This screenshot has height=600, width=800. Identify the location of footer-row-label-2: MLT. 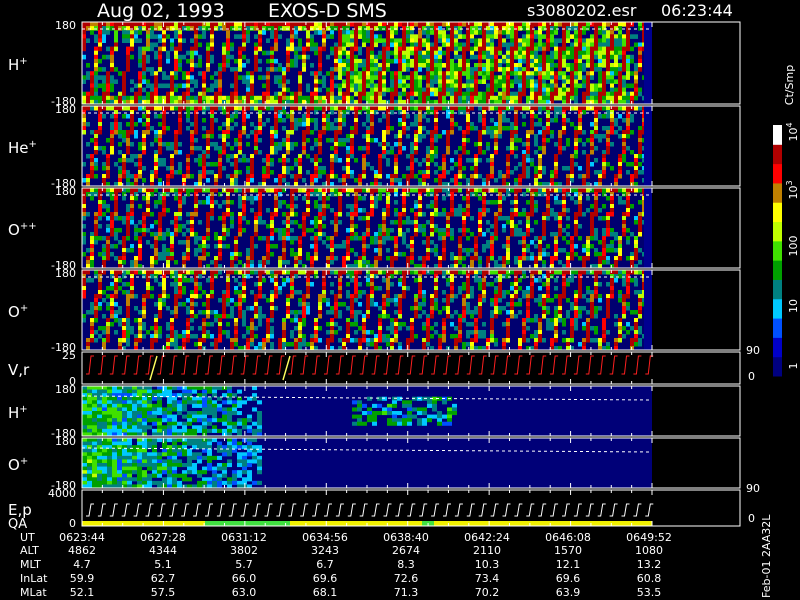
(30, 564).